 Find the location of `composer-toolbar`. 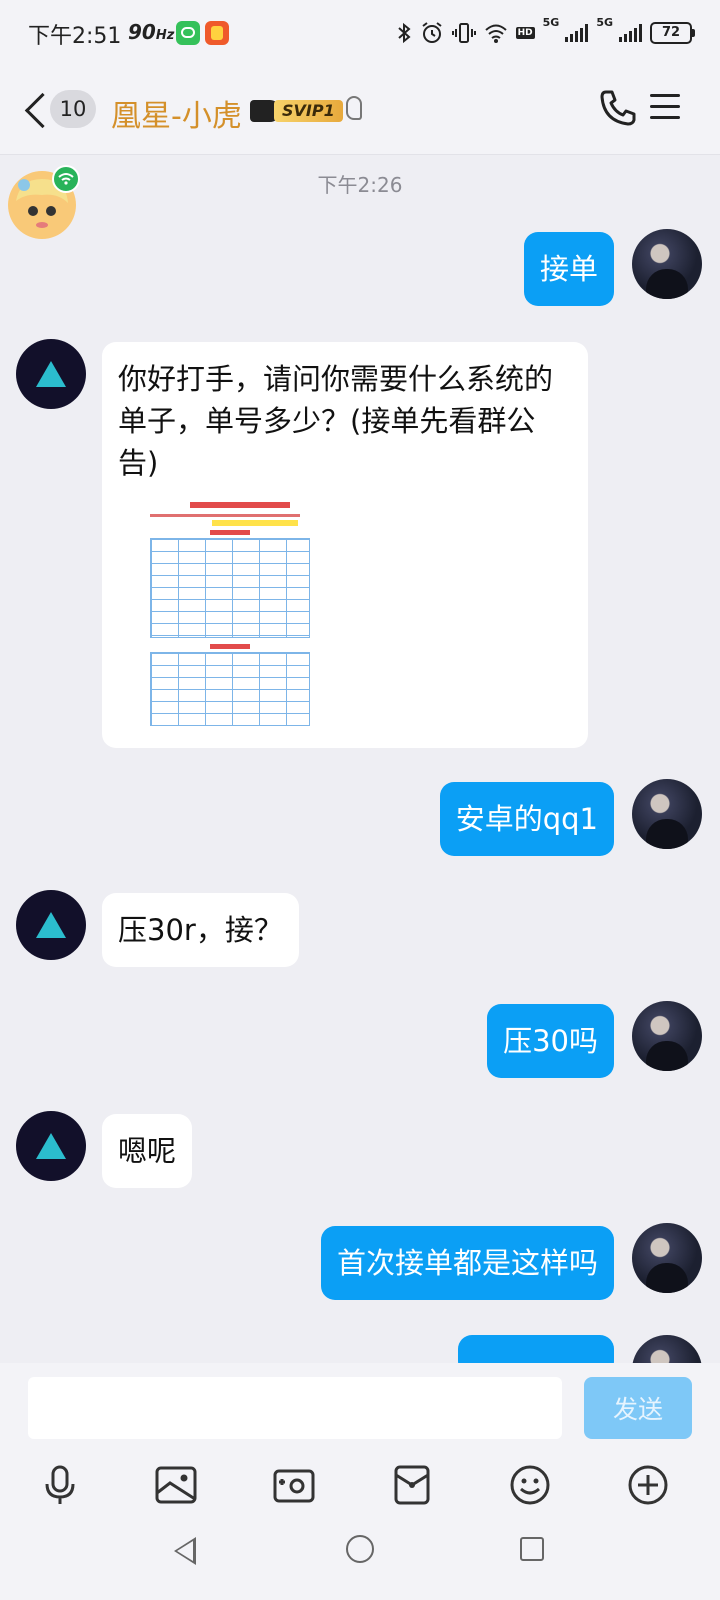

composer-toolbar is located at coordinates (360, 1485).